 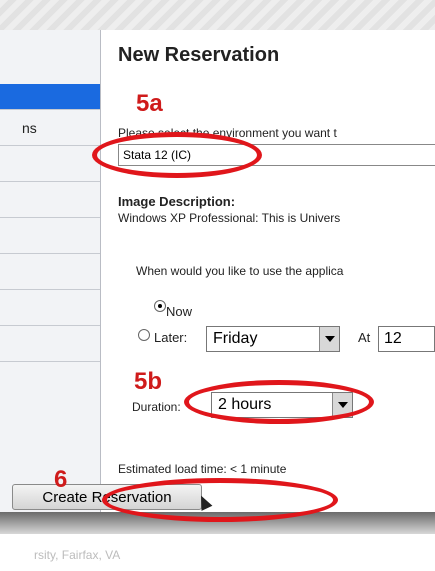 I want to click on duration-dropdown: 2 hours, so click(x=282, y=405).